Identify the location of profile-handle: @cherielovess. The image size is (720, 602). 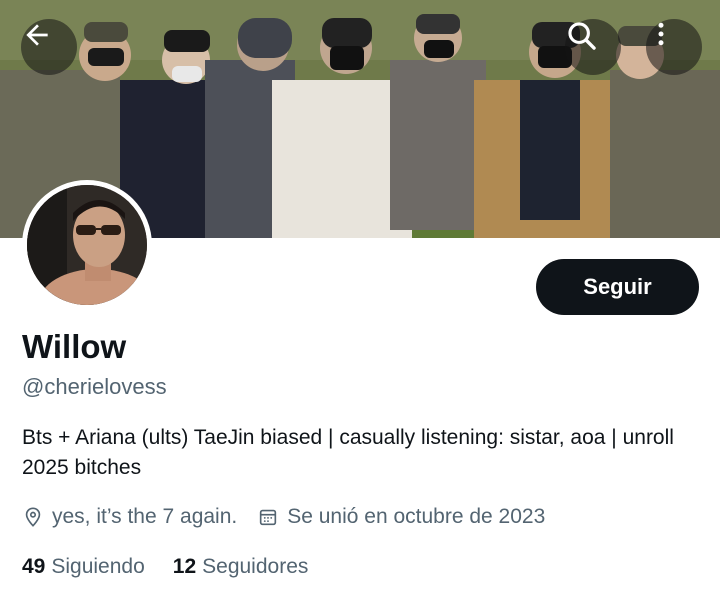
(94, 386).